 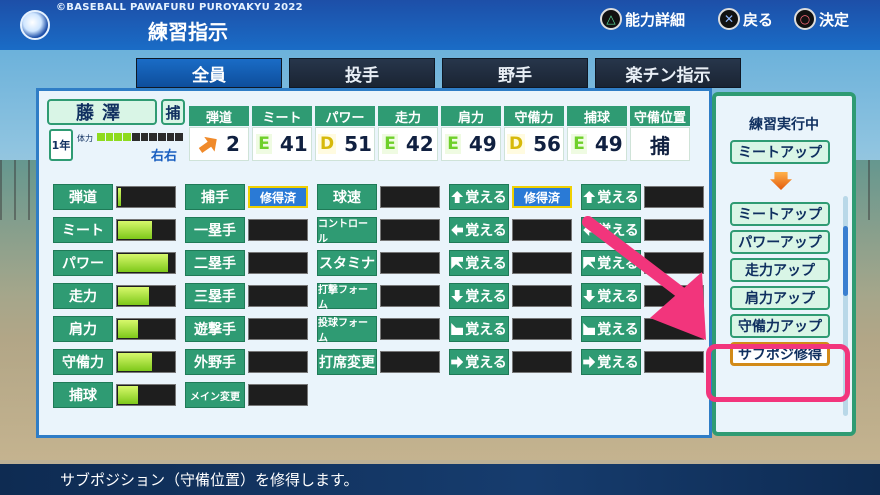 I want to click on training-cell: 三塁手, so click(x=246, y=296).